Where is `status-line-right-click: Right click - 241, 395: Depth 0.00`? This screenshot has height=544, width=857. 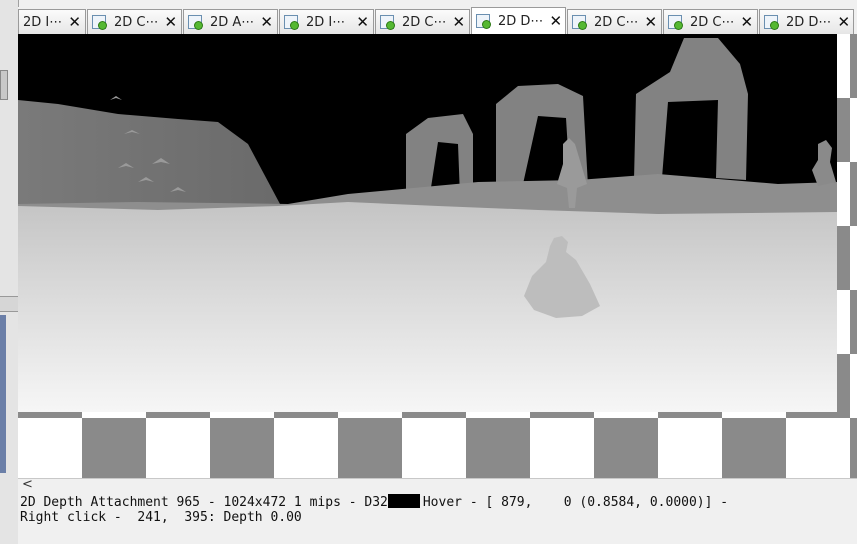
status-line-right-click: Right click - 241, 395: Depth 0.00 is located at coordinates (161, 517).